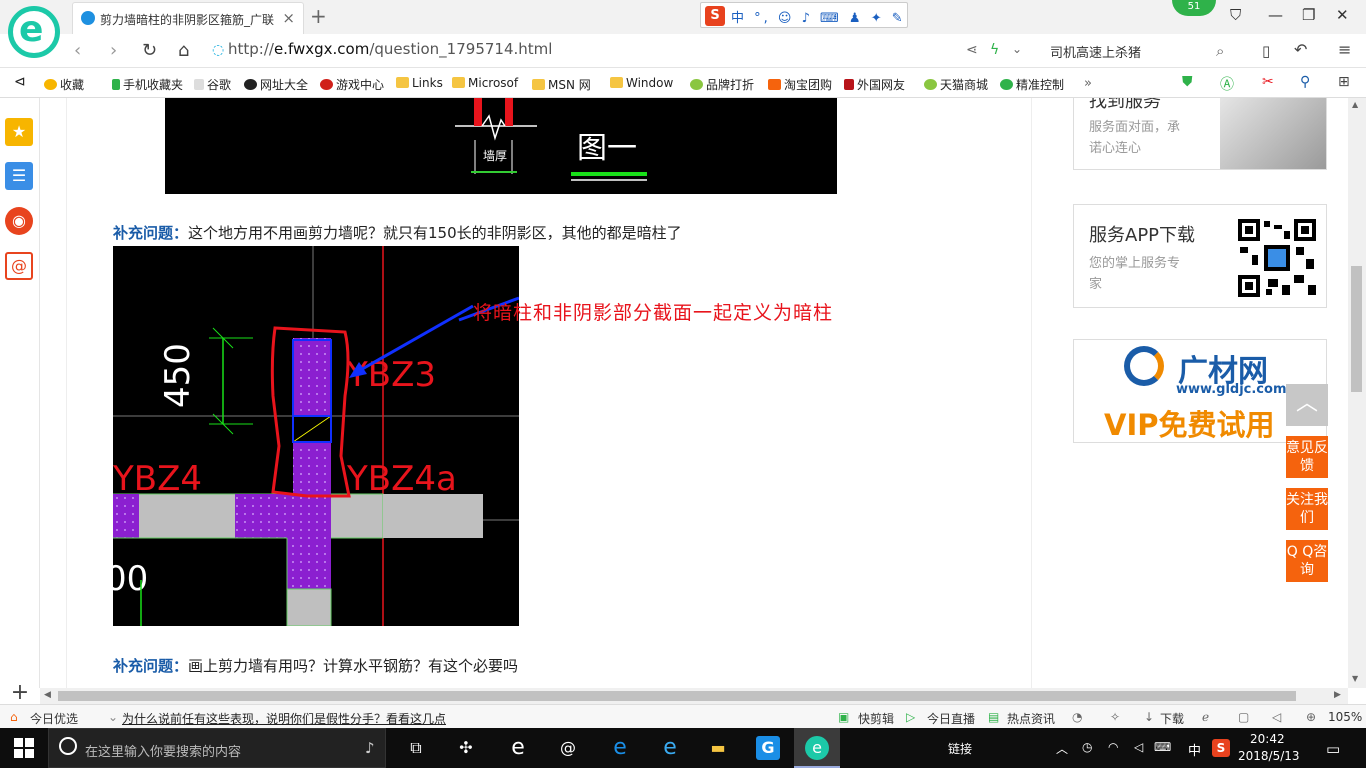 The width and height of the screenshot is (1366, 768). I want to click on translate-icon: Ⓐ, so click(1227, 84).